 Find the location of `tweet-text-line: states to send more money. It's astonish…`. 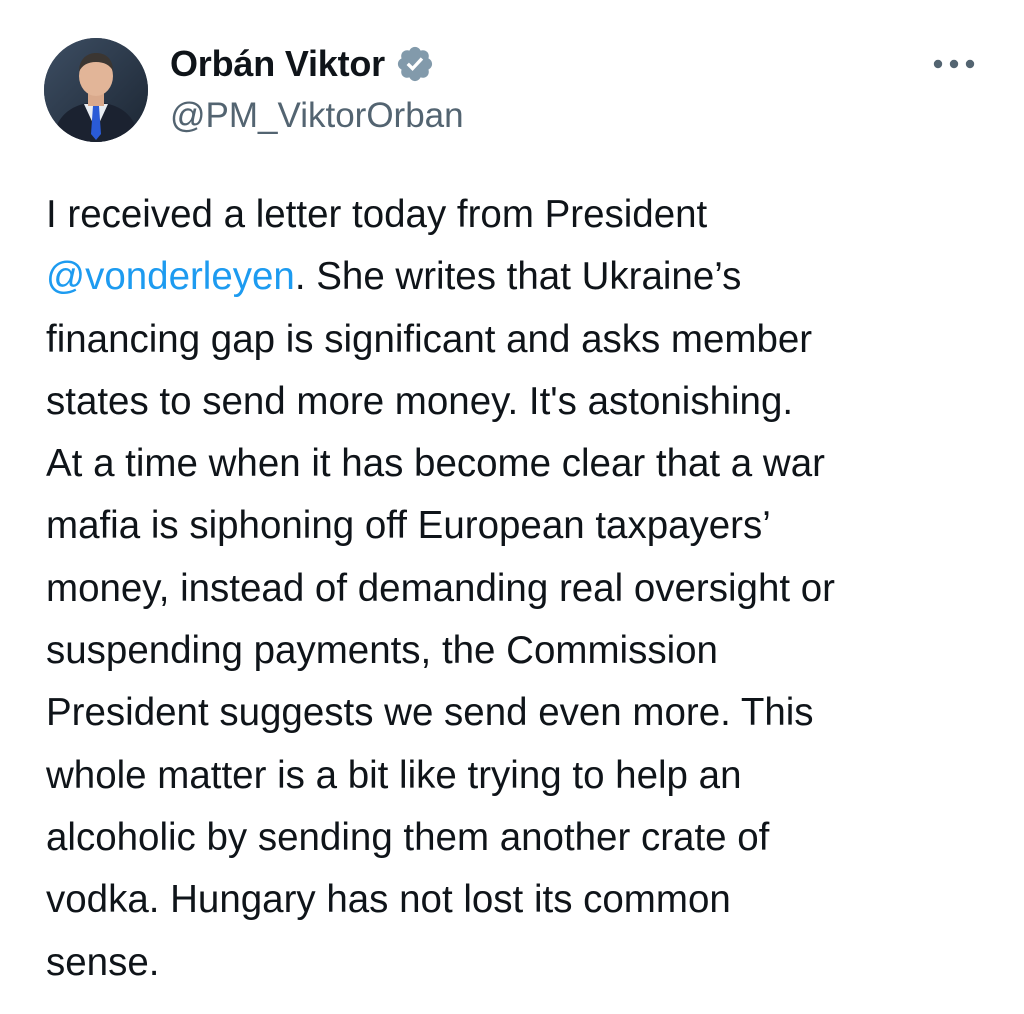

tweet-text-line: states to send more money. It's astonish… is located at coordinates (420, 401).